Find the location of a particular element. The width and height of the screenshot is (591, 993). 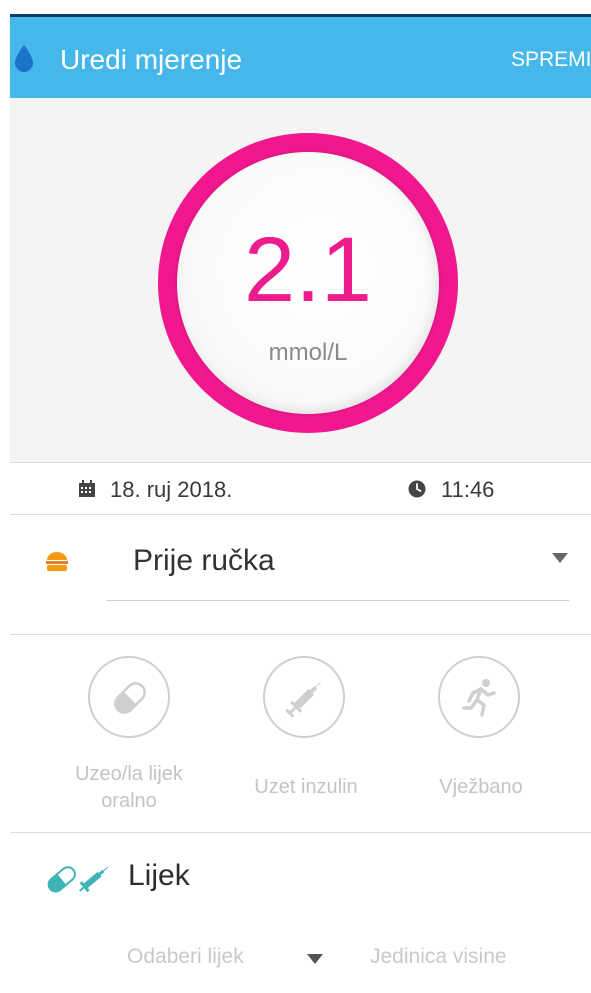

save-button: SPREMI is located at coordinates (551, 60).